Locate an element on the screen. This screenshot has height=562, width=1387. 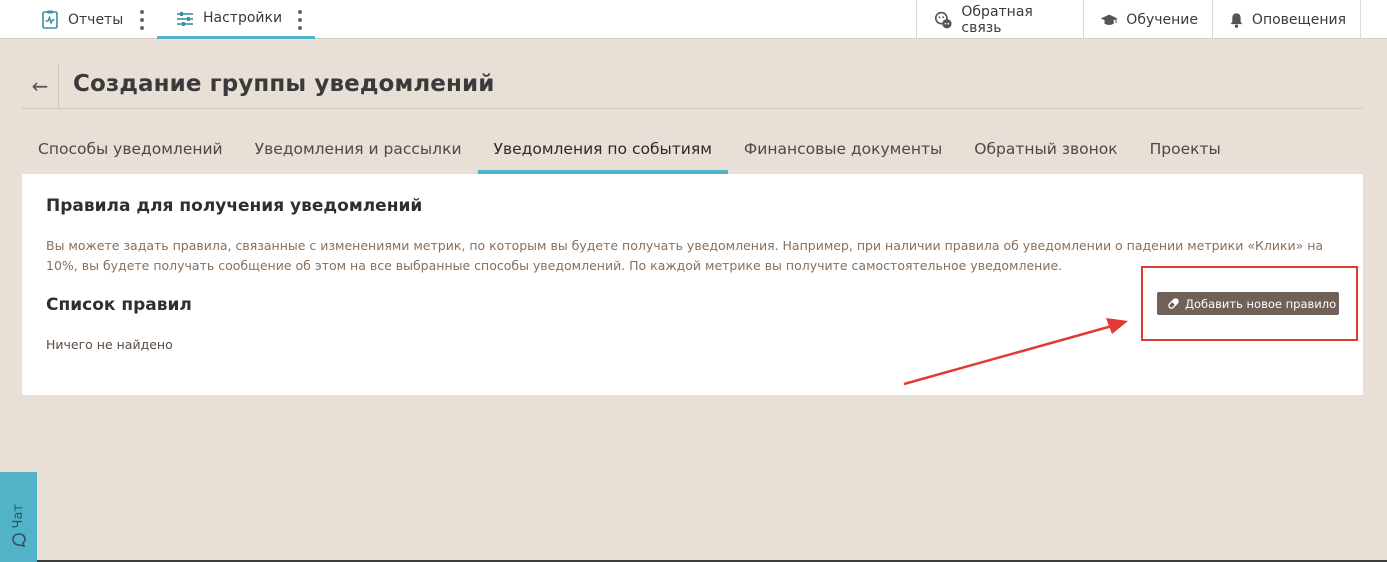
tab-notifications-mailings: Уведомления и рассылки is located at coordinates (358, 151).